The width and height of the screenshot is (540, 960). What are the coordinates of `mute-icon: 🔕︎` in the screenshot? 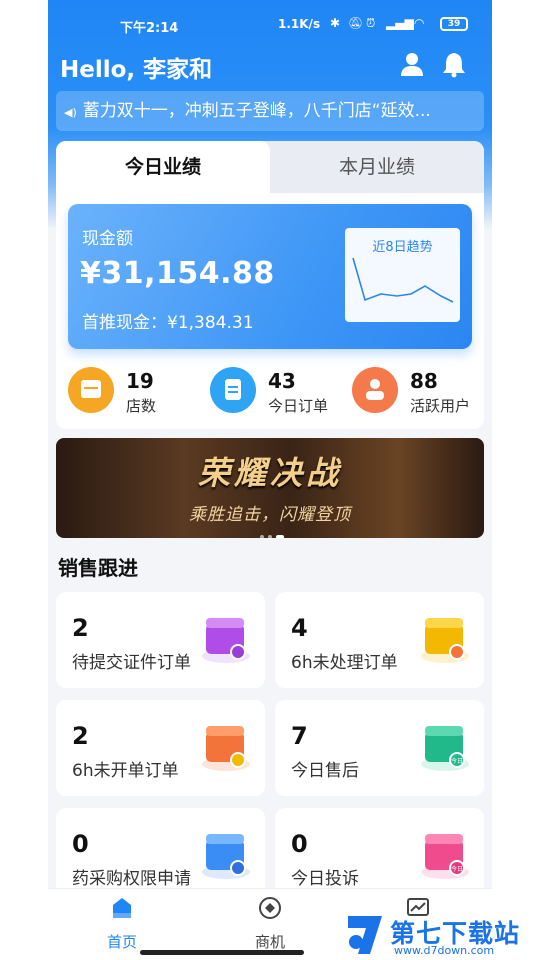 It's located at (356, 23).